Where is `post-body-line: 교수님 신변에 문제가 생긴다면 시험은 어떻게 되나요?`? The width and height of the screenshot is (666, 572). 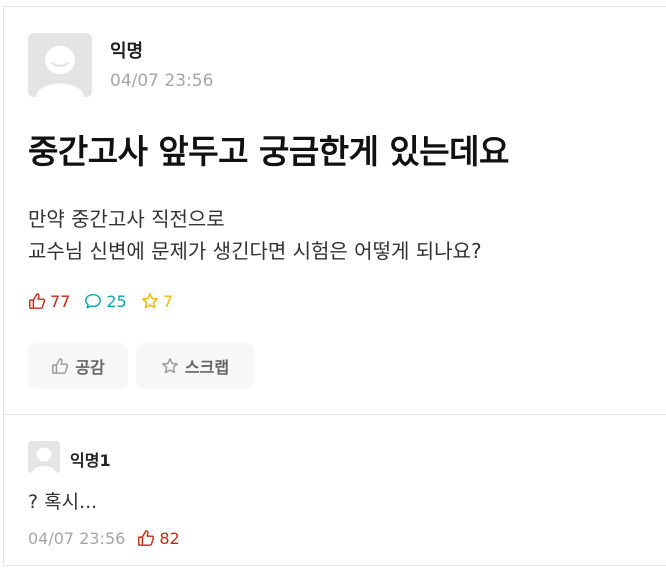
post-body-line: 교수님 신변에 문제가 생긴다면 시험은 어떻게 되나요? is located at coordinates (255, 251).